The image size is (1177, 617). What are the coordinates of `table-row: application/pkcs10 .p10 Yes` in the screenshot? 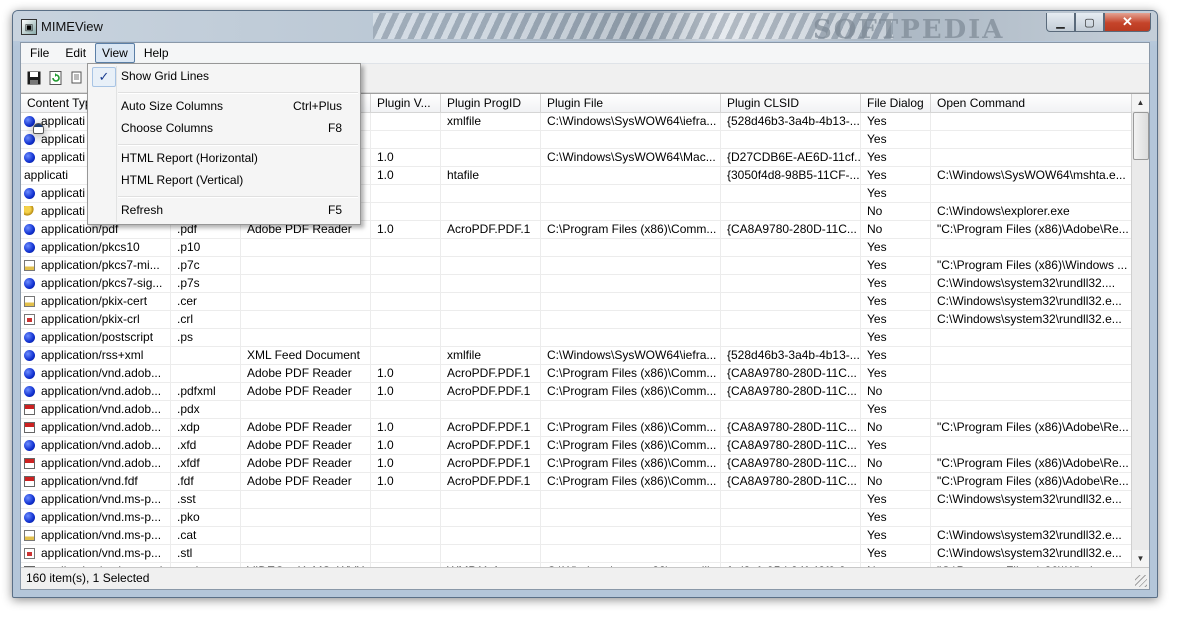 It's located at (577, 248).